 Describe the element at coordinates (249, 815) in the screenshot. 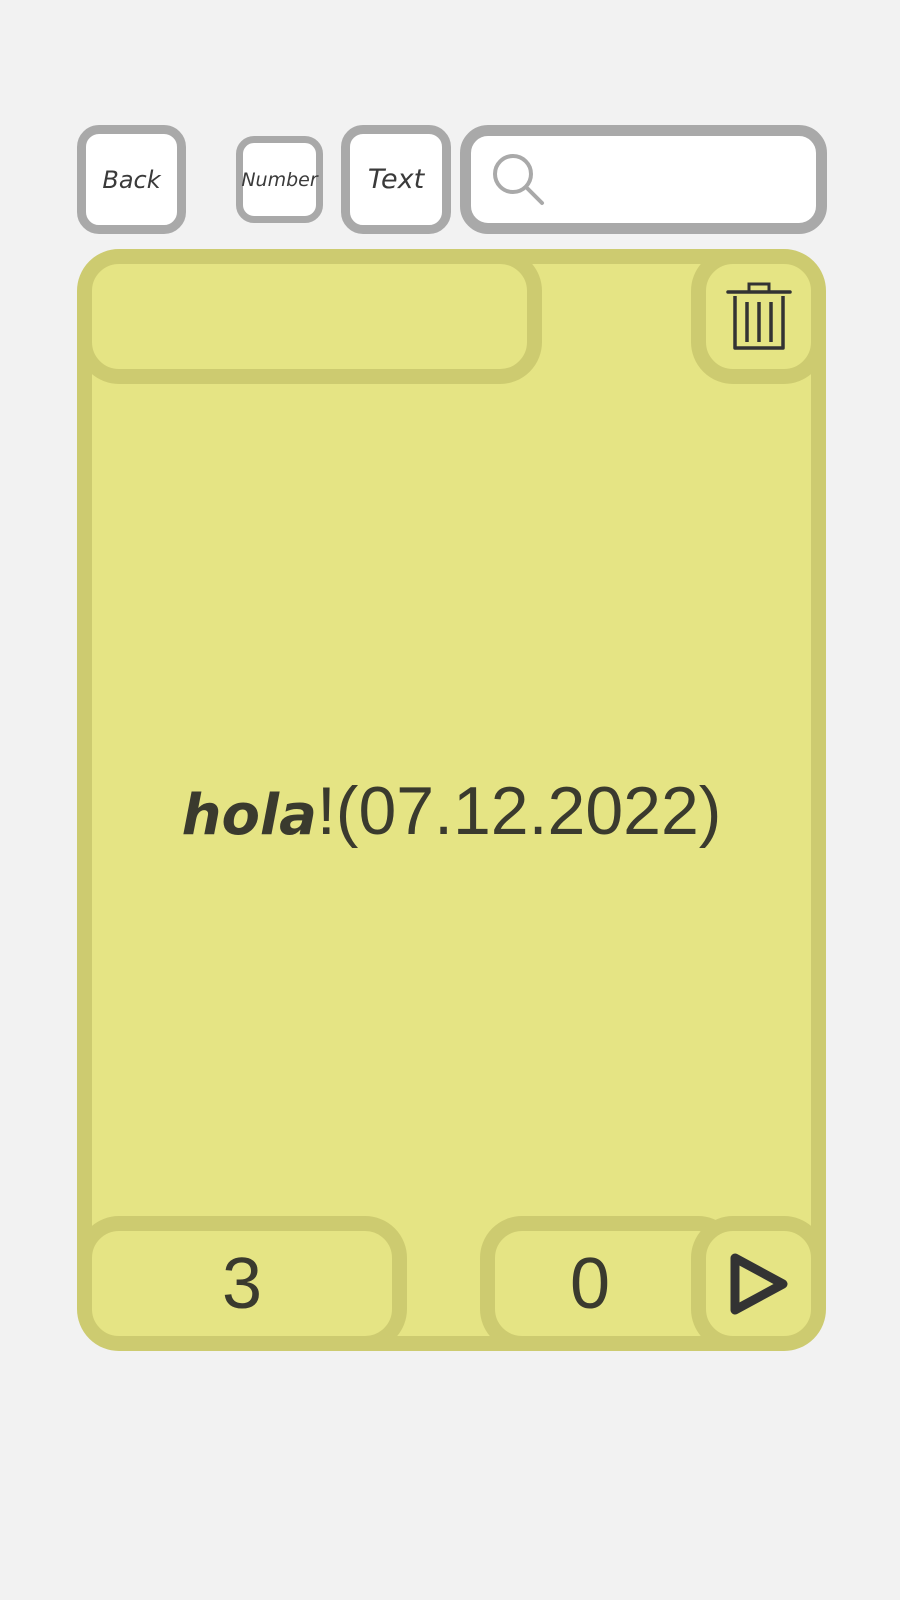

I see `note-content-word: hola` at that location.